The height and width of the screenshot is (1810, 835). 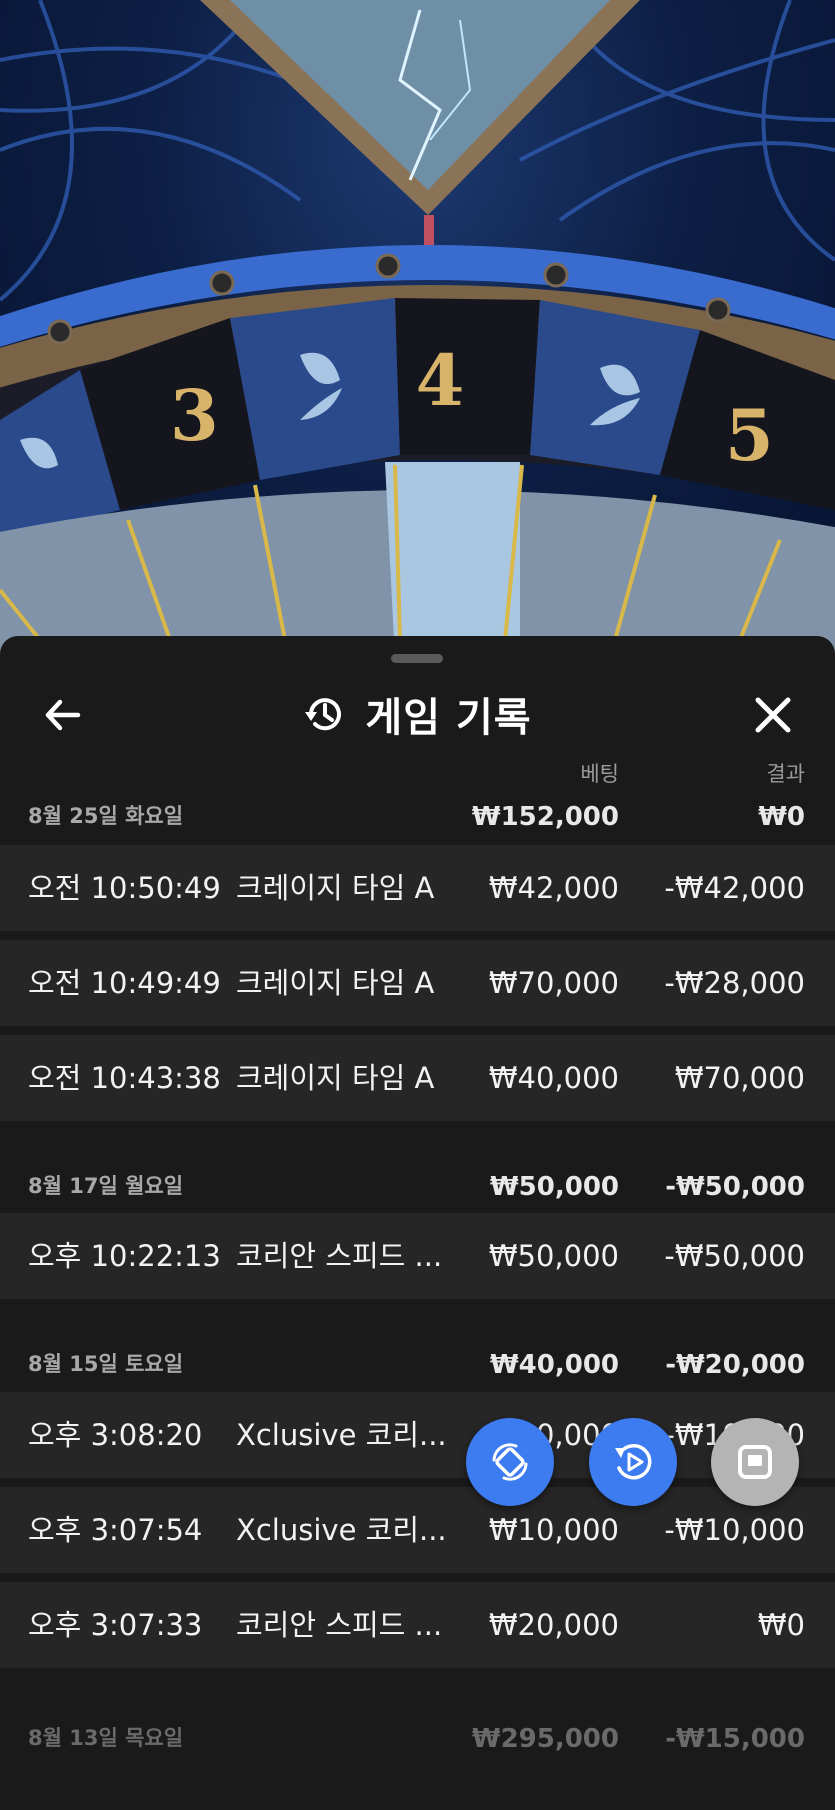 What do you see at coordinates (735, 1187) in the screenshot?
I see `group-result-total: -₩50,000` at bounding box center [735, 1187].